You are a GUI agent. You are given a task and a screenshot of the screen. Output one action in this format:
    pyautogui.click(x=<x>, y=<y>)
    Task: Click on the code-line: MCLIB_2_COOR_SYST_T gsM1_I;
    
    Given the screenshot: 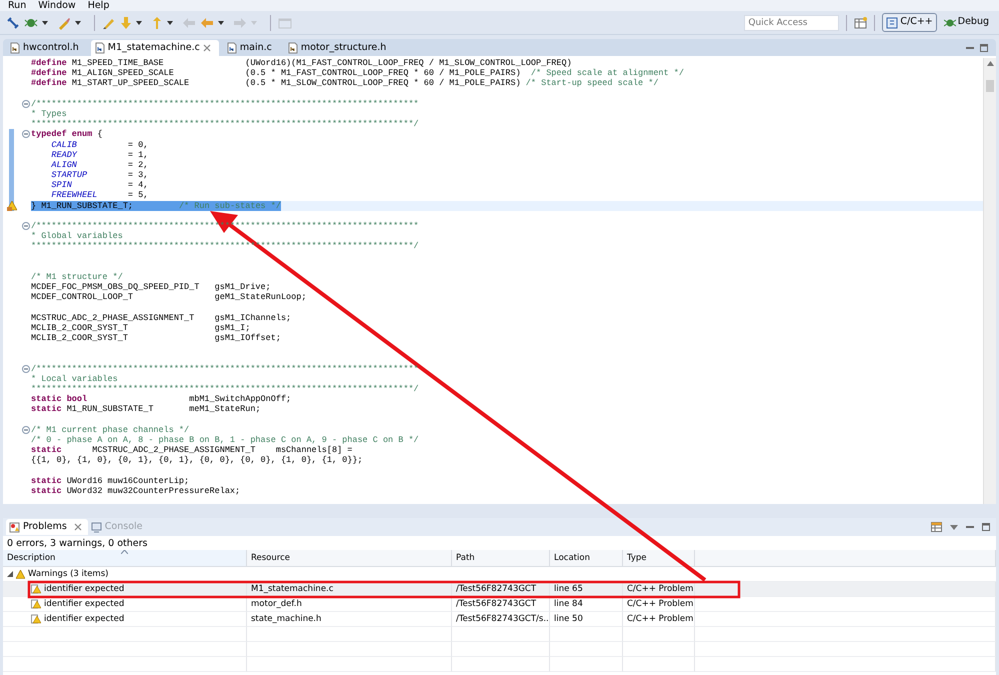 What is the action you would take?
    pyautogui.click(x=141, y=328)
    